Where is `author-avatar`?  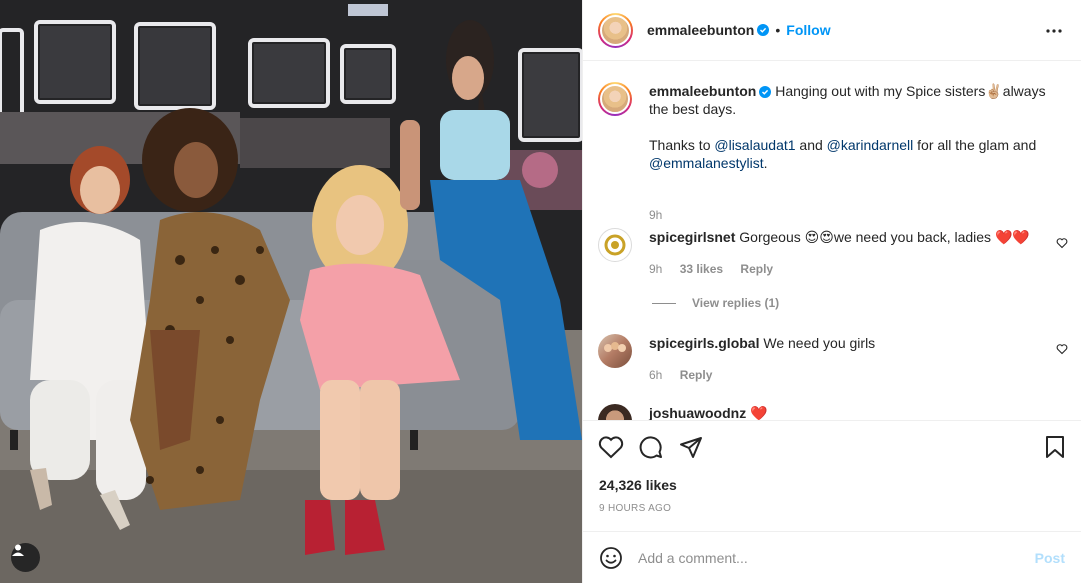
author-avatar is located at coordinates (615, 30).